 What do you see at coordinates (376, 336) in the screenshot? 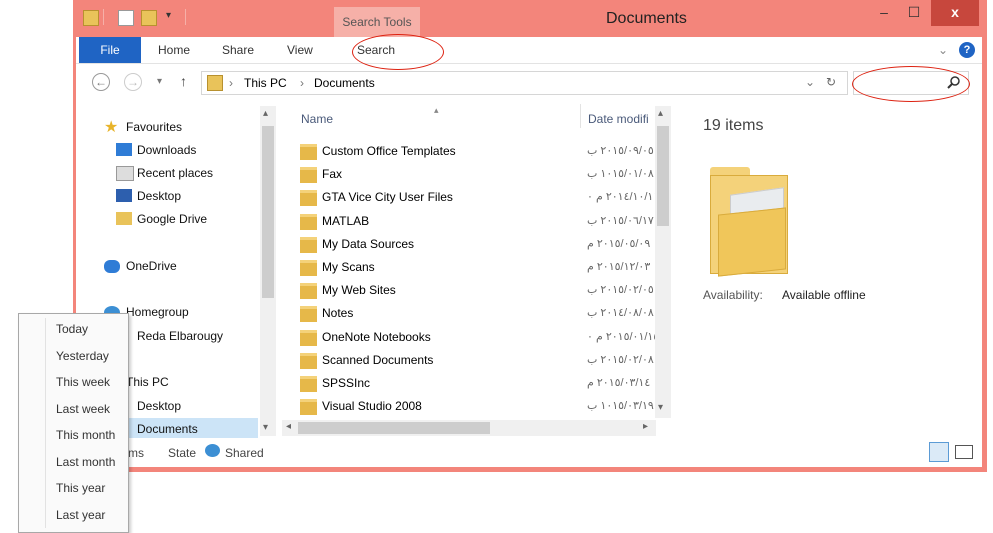
I see `file-name: OneNote Notebooks` at bounding box center [376, 336].